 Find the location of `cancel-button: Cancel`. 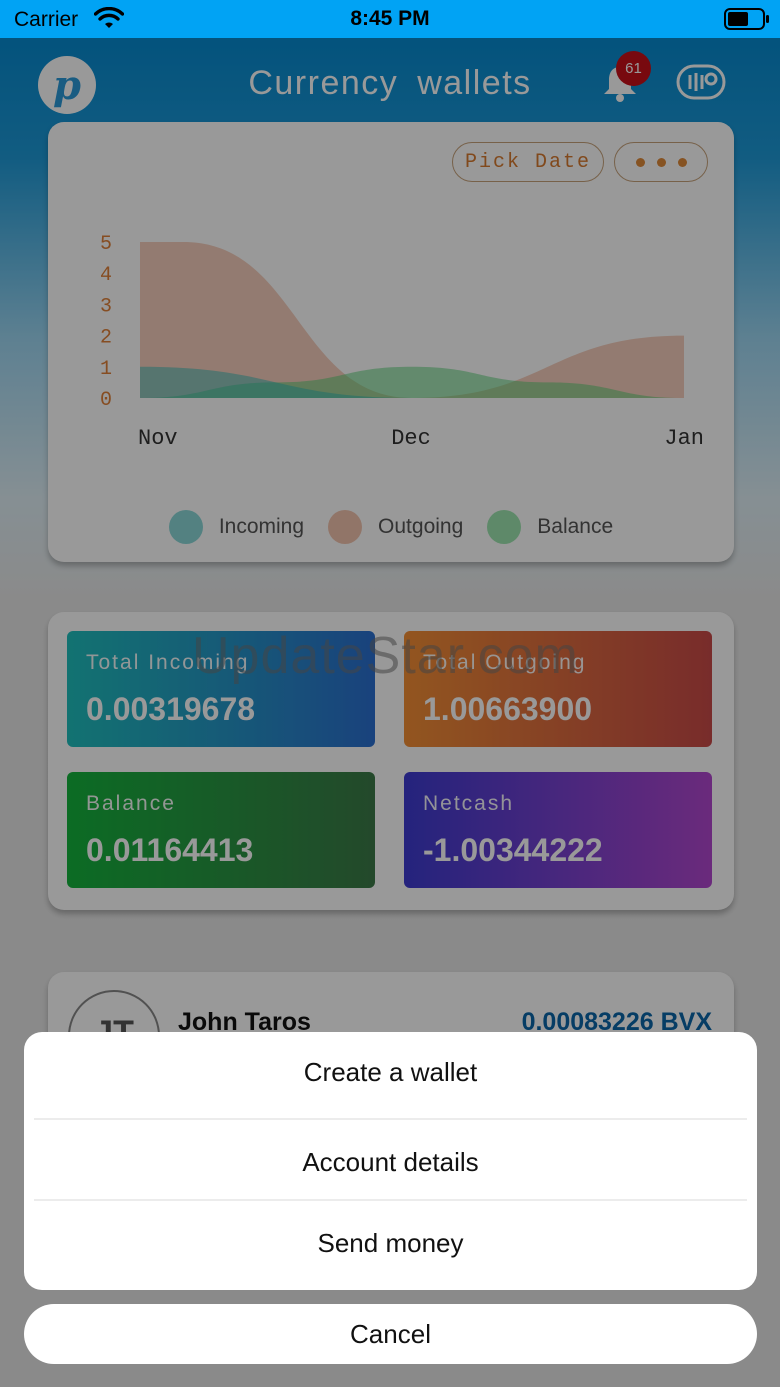

cancel-button: Cancel is located at coordinates (390, 1334).